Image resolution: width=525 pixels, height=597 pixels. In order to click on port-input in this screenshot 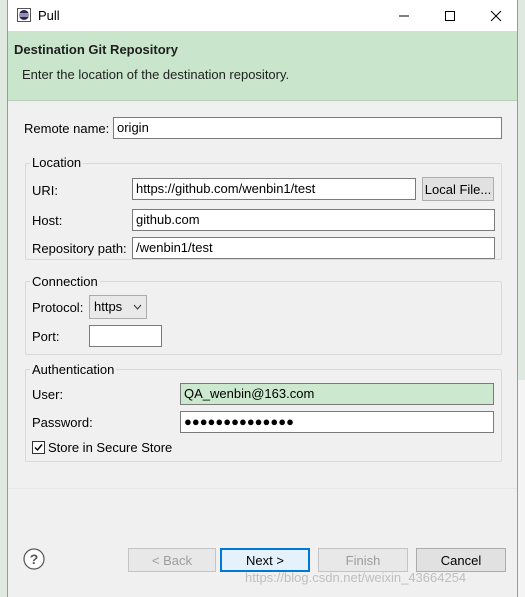, I will do `click(125, 336)`.